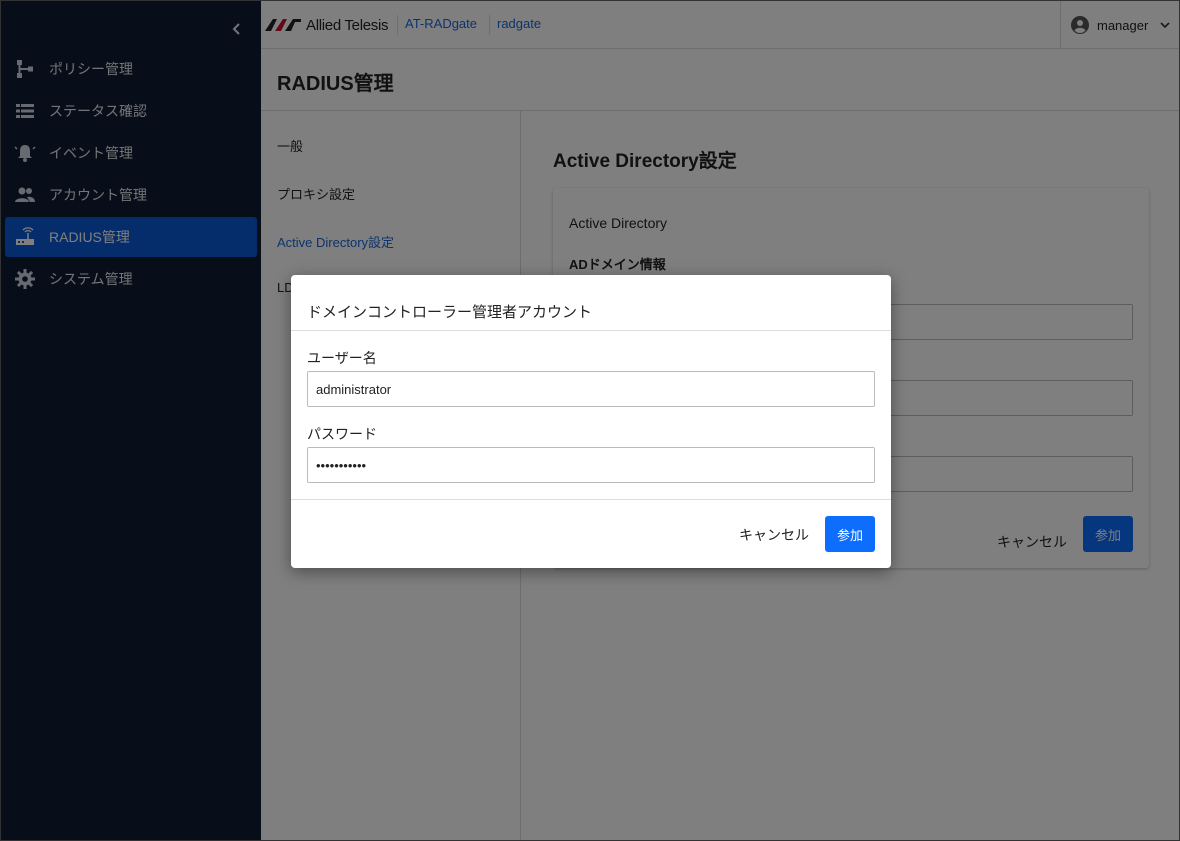  I want to click on dialog-title: ドメインコントローラー管理者アカウント, so click(450, 312).